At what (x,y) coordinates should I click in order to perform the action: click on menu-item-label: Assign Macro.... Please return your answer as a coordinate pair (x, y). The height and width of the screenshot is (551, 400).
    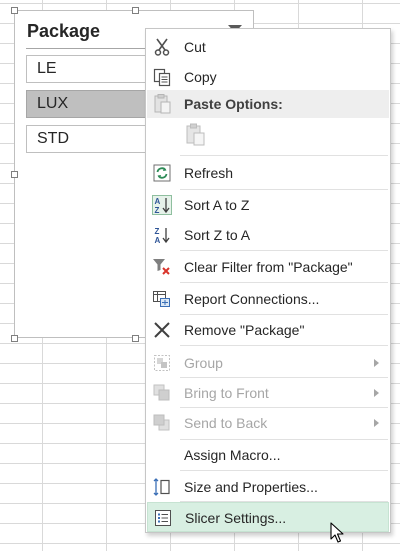
    Looking at the image, I should click on (232, 455).